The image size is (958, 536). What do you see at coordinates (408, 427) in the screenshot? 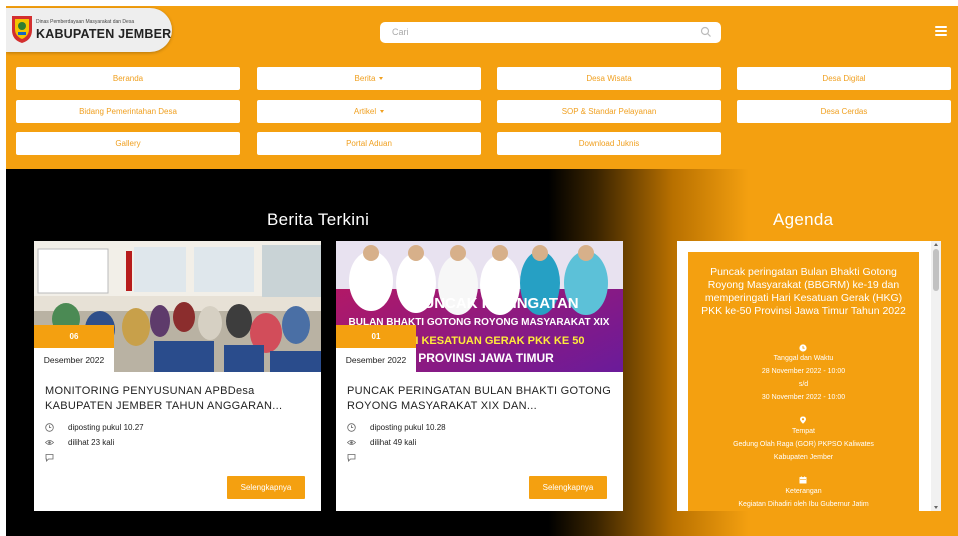
I see `posted-text: diposting pukul 10.28` at bounding box center [408, 427].